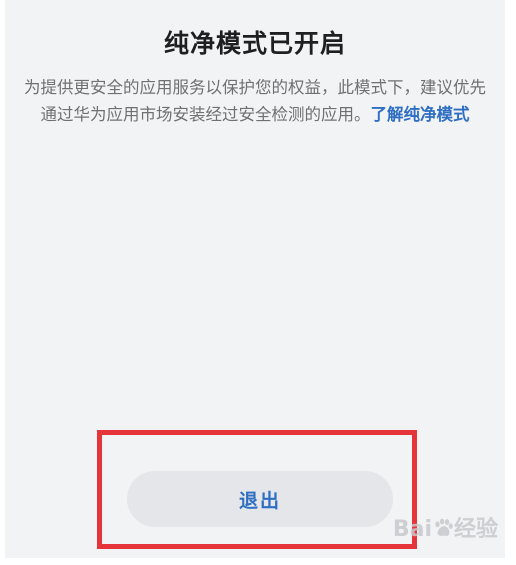 Image resolution: width=516 pixels, height=565 pixels. I want to click on learn-more-link: 了解纯净模式, so click(420, 114).